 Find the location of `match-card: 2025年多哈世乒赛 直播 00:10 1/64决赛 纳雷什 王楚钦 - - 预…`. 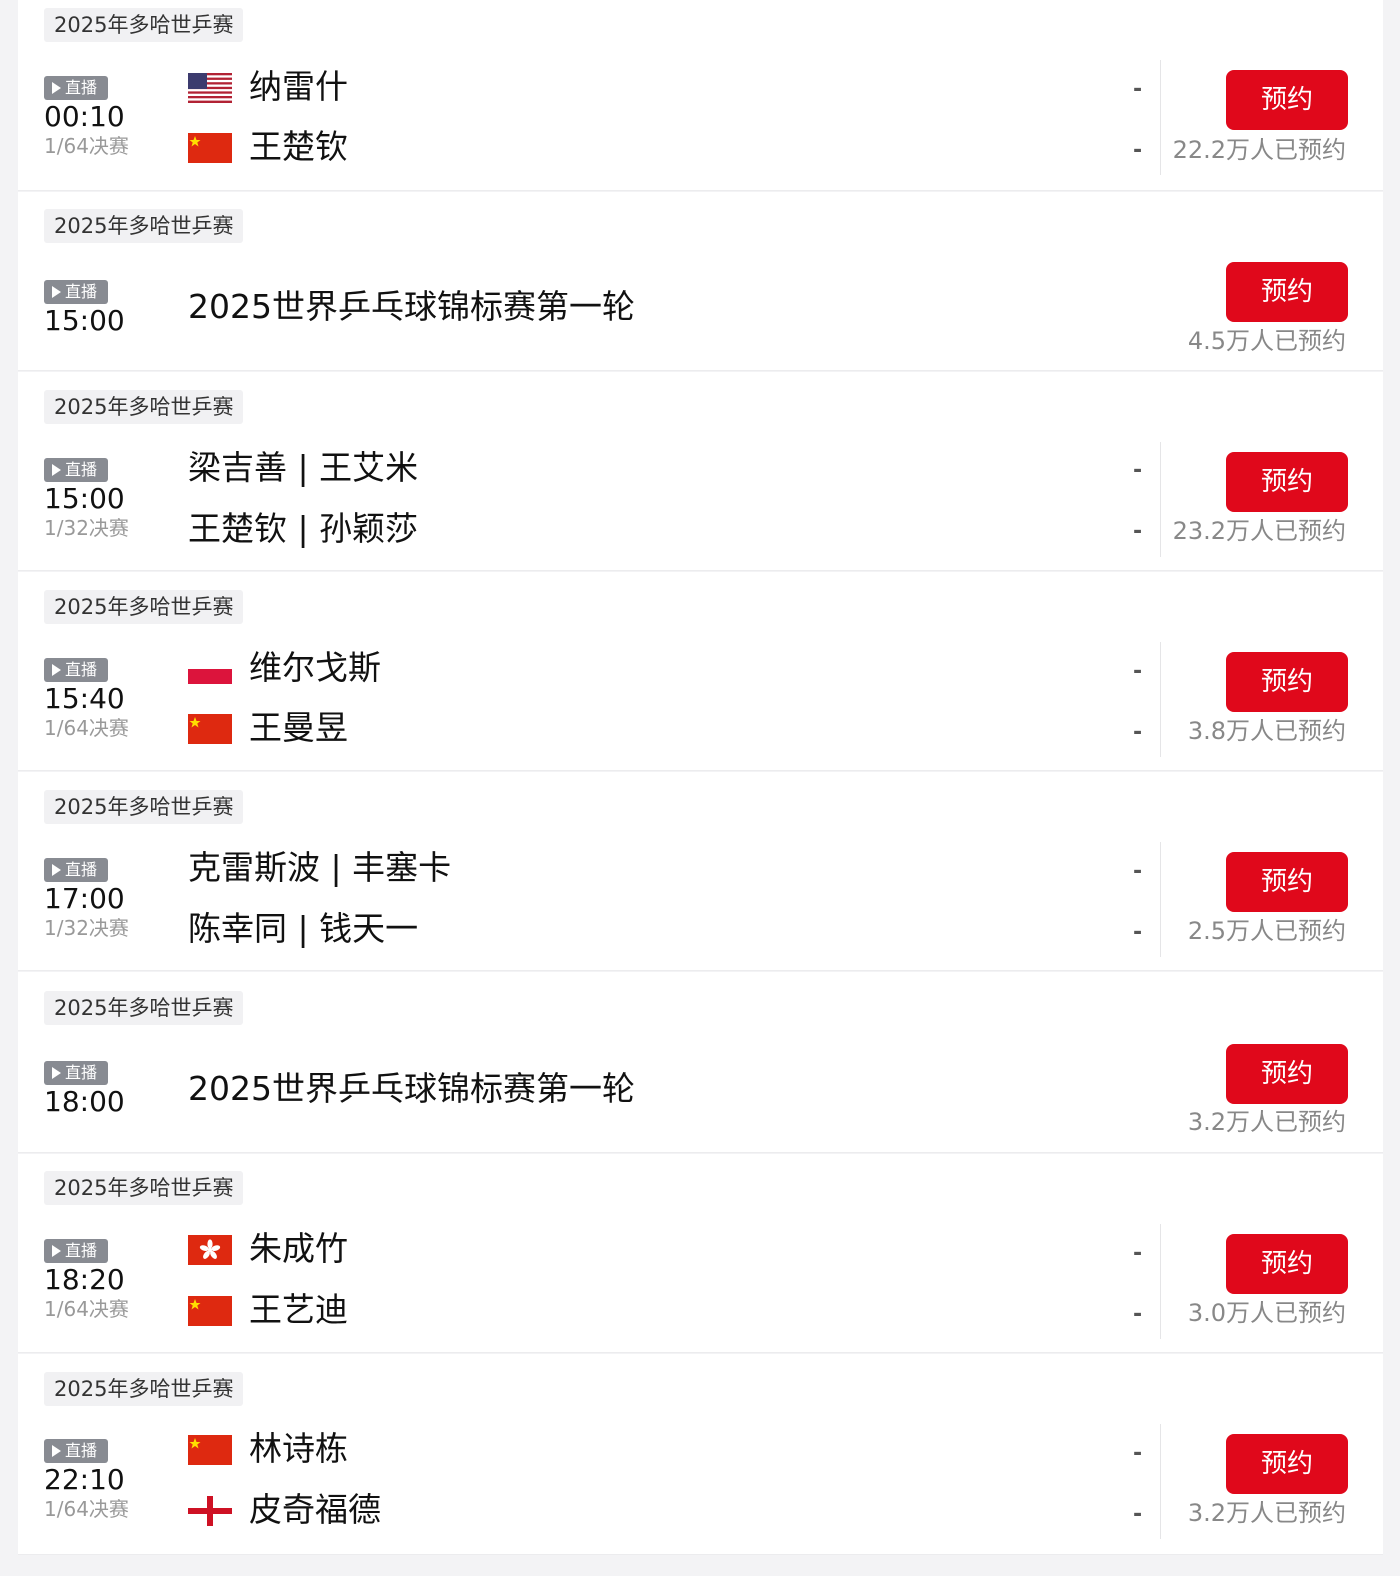

match-card: 2025年多哈世乒赛 直播 00:10 1/64决赛 纳雷什 王楚钦 - - 预… is located at coordinates (700, 95).